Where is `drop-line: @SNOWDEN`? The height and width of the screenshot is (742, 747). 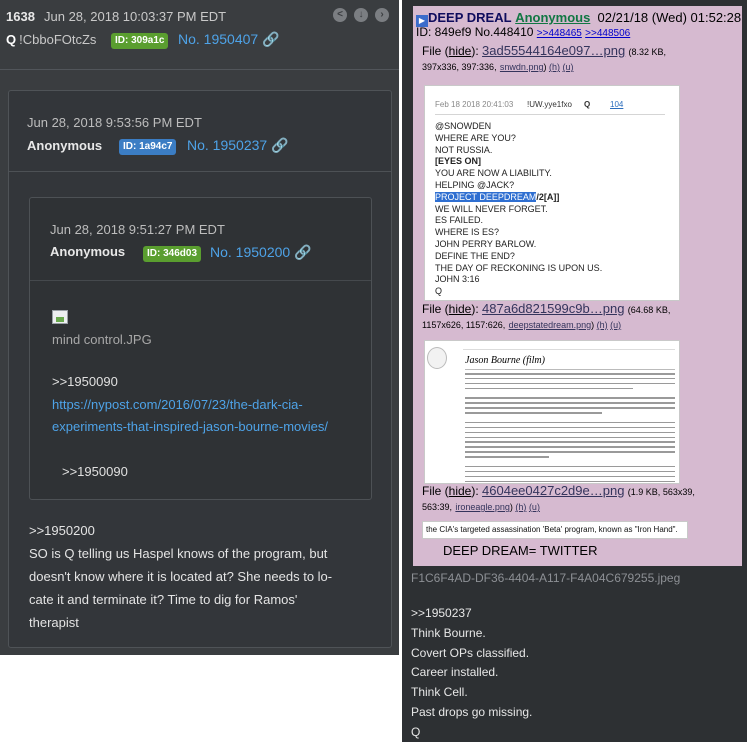 drop-line: @SNOWDEN is located at coordinates (463, 126).